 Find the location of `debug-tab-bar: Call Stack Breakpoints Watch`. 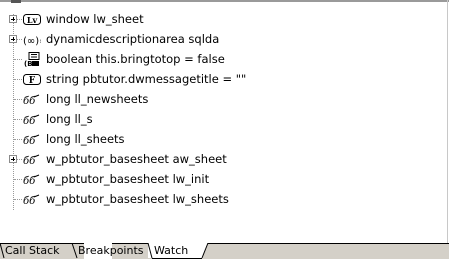

debug-tab-bar: Call Stack Breakpoints Watch is located at coordinates (224, 251).